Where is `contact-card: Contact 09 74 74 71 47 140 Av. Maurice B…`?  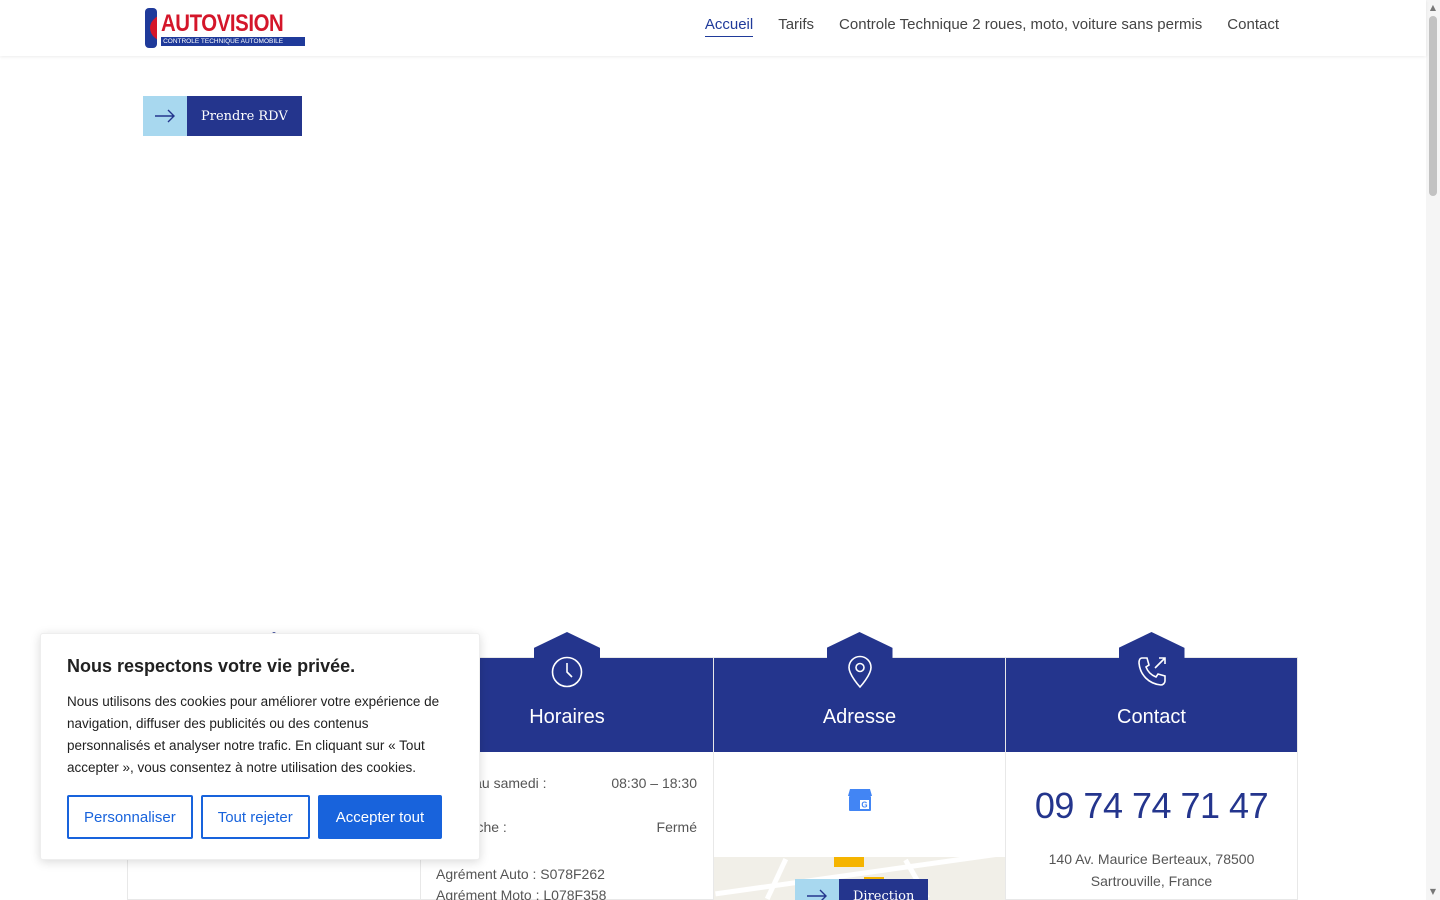
contact-card: Contact 09 74 74 71 47 140 Av. Maurice B… is located at coordinates (1151, 766).